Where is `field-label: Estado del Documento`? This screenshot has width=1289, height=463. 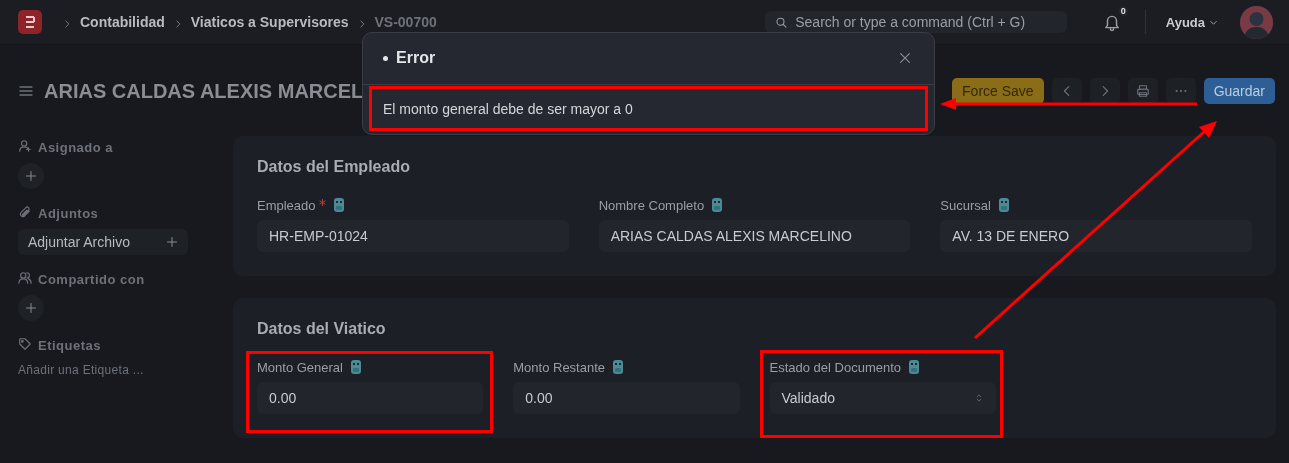 field-label: Estado del Documento is located at coordinates (835, 367).